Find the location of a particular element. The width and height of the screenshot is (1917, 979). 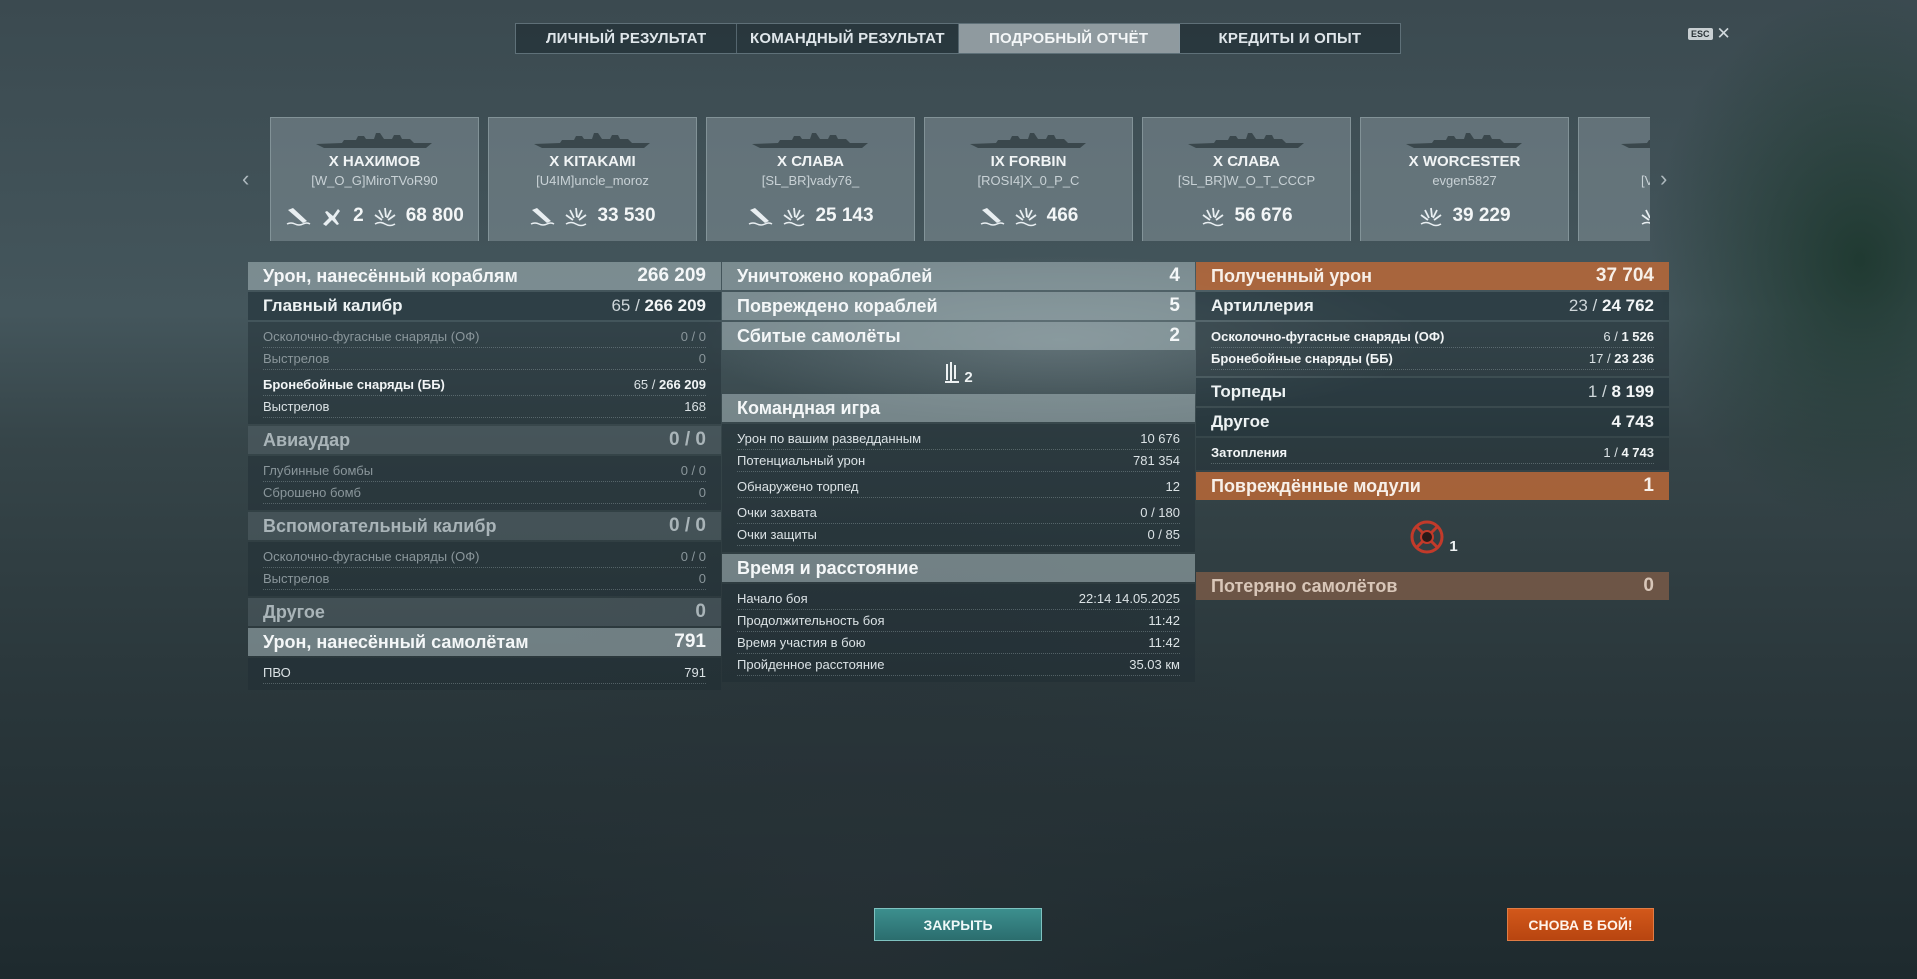

destroyed-header: Уничтожено кораблей 4 is located at coordinates (958, 276).